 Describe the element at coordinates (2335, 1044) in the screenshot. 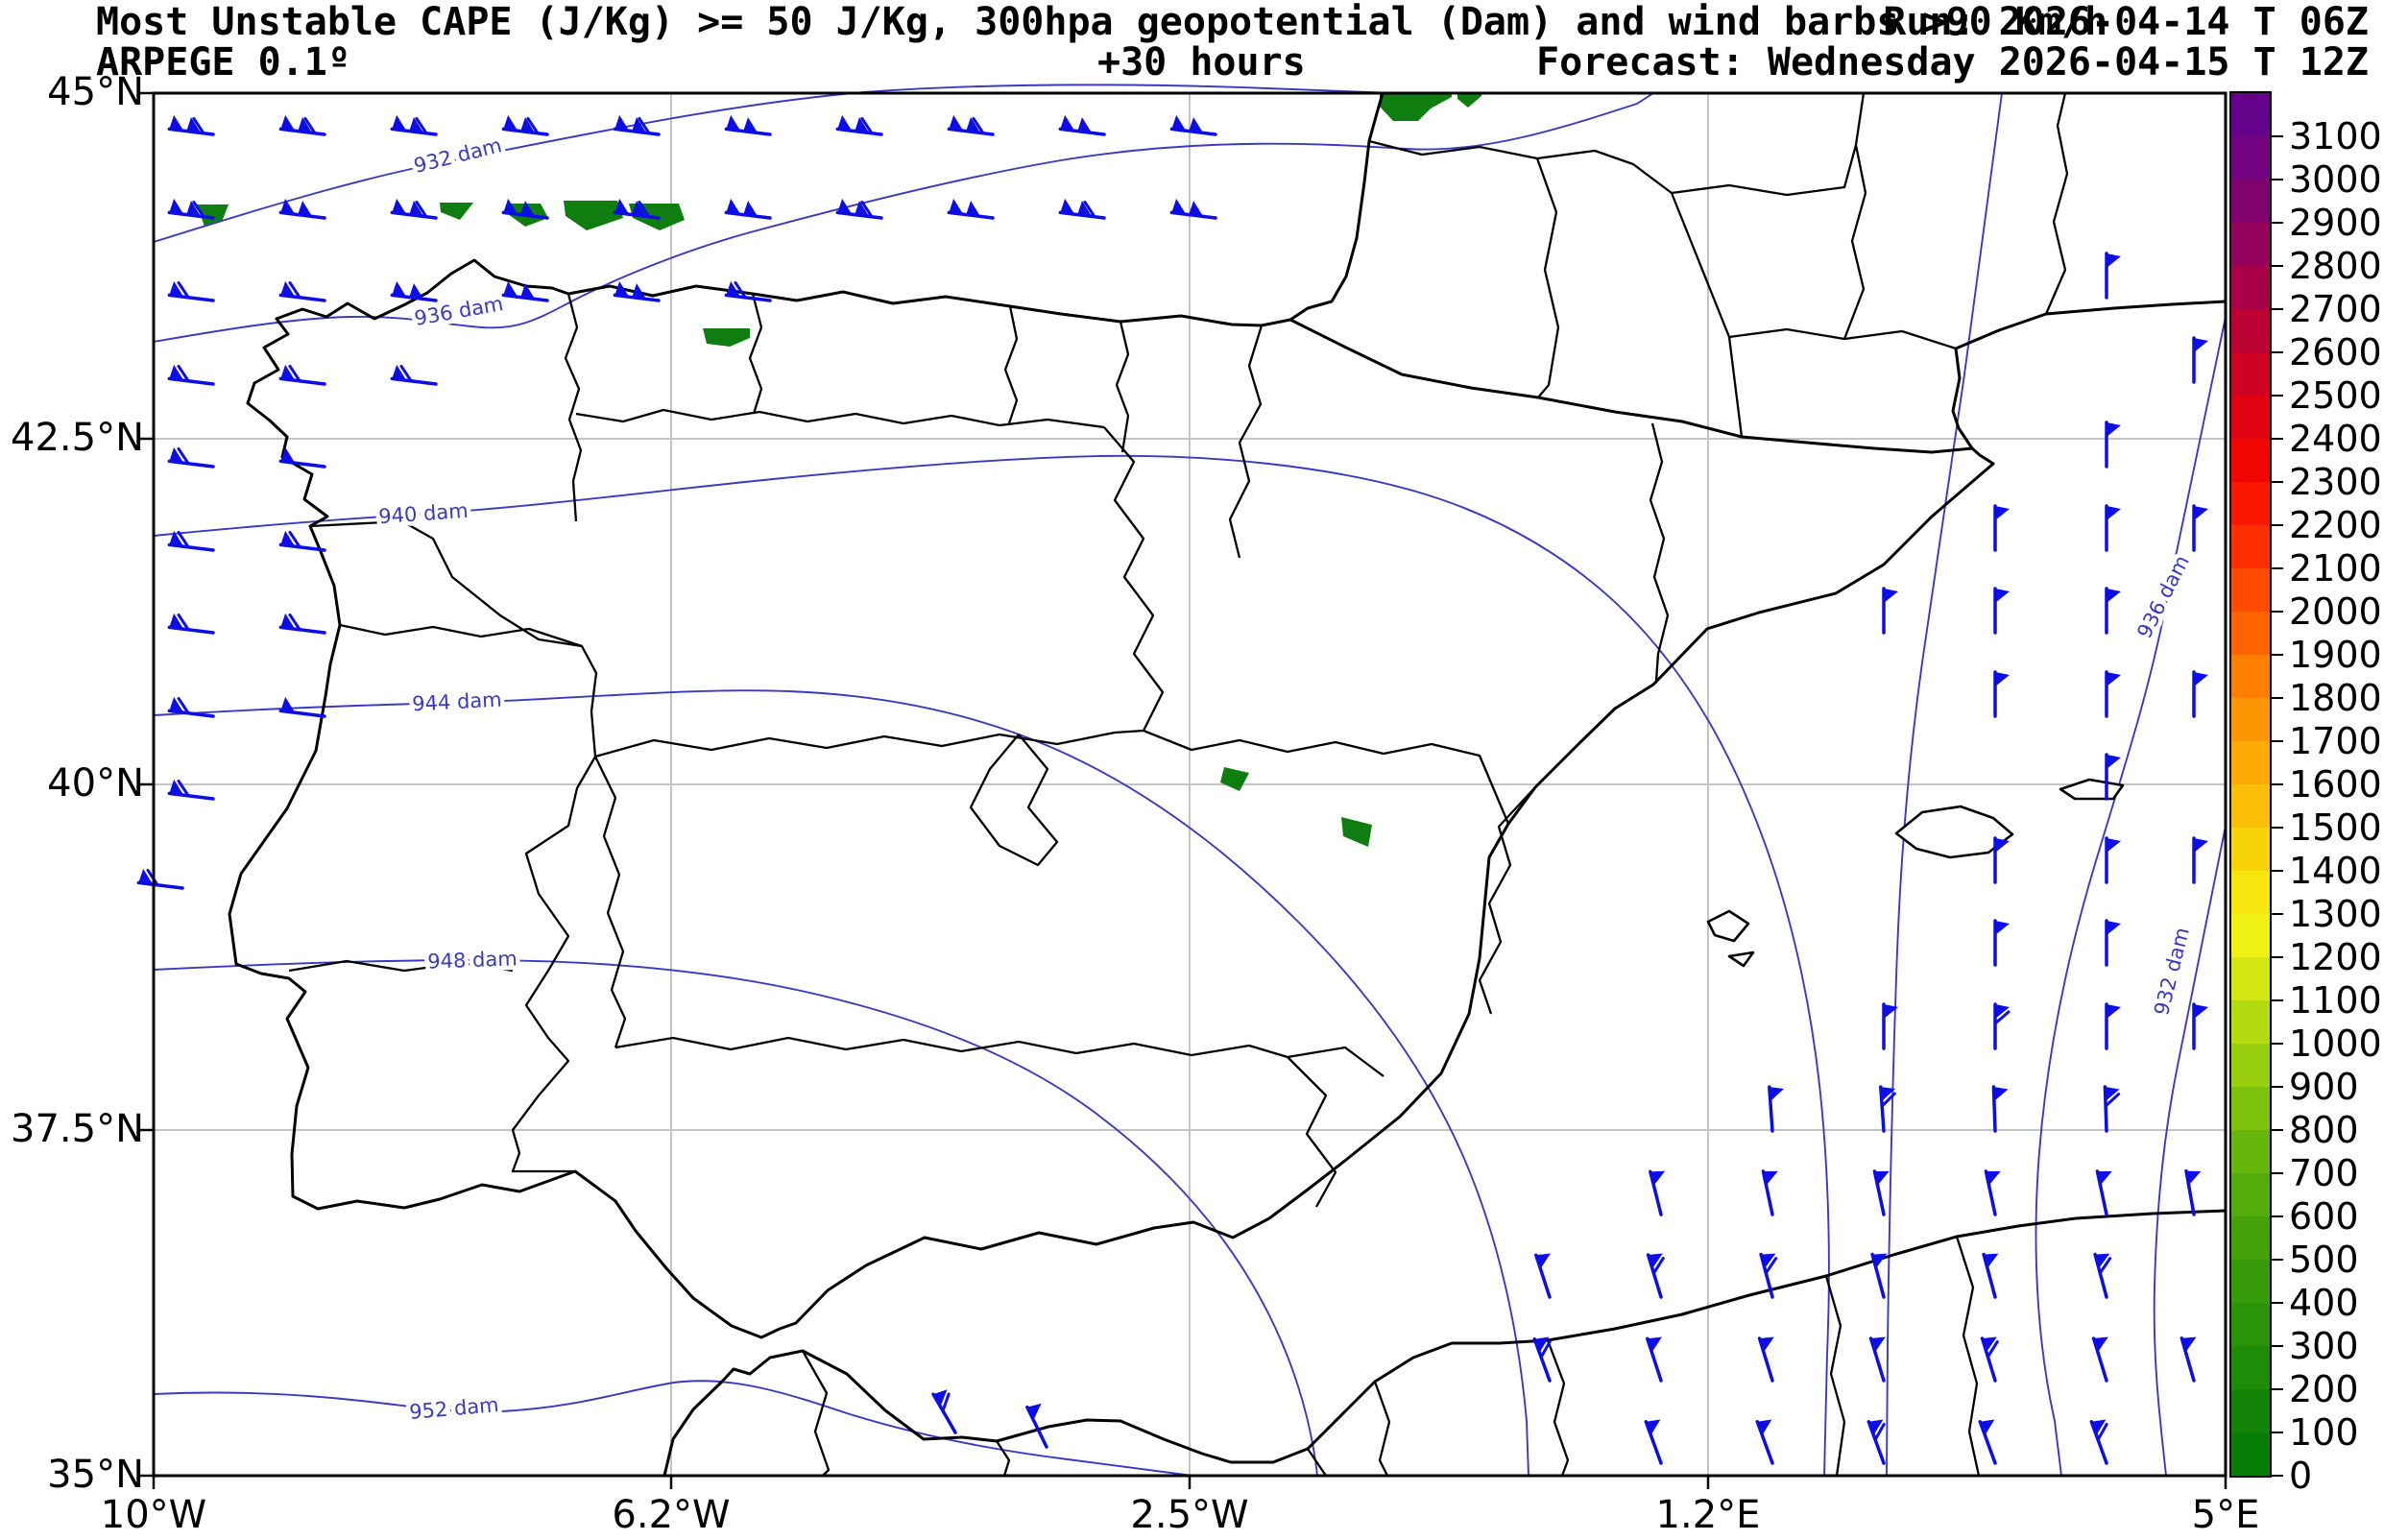

I see `colorbar-tick-label: 1000` at that location.